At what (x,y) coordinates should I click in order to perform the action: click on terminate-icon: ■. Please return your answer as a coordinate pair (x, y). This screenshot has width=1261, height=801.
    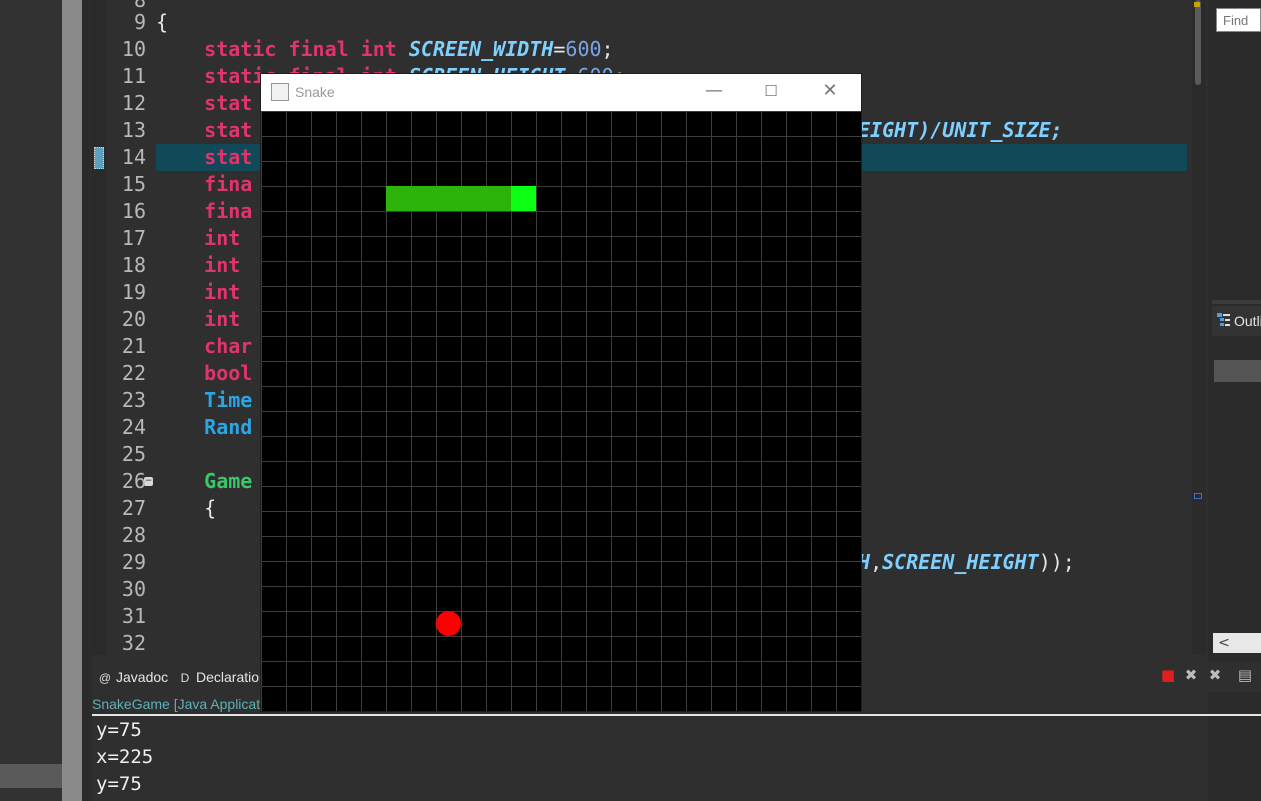
    Looking at the image, I should click on (1168, 675).